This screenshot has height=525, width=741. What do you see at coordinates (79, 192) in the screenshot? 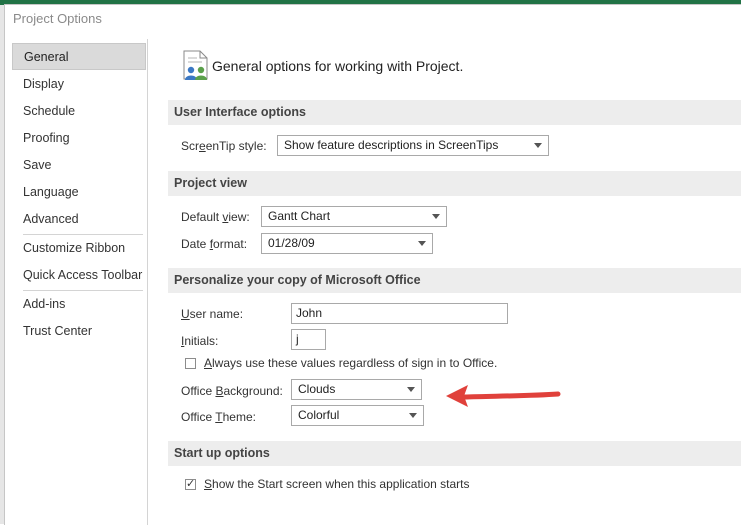
I see `nav-item-language: Language` at bounding box center [79, 192].